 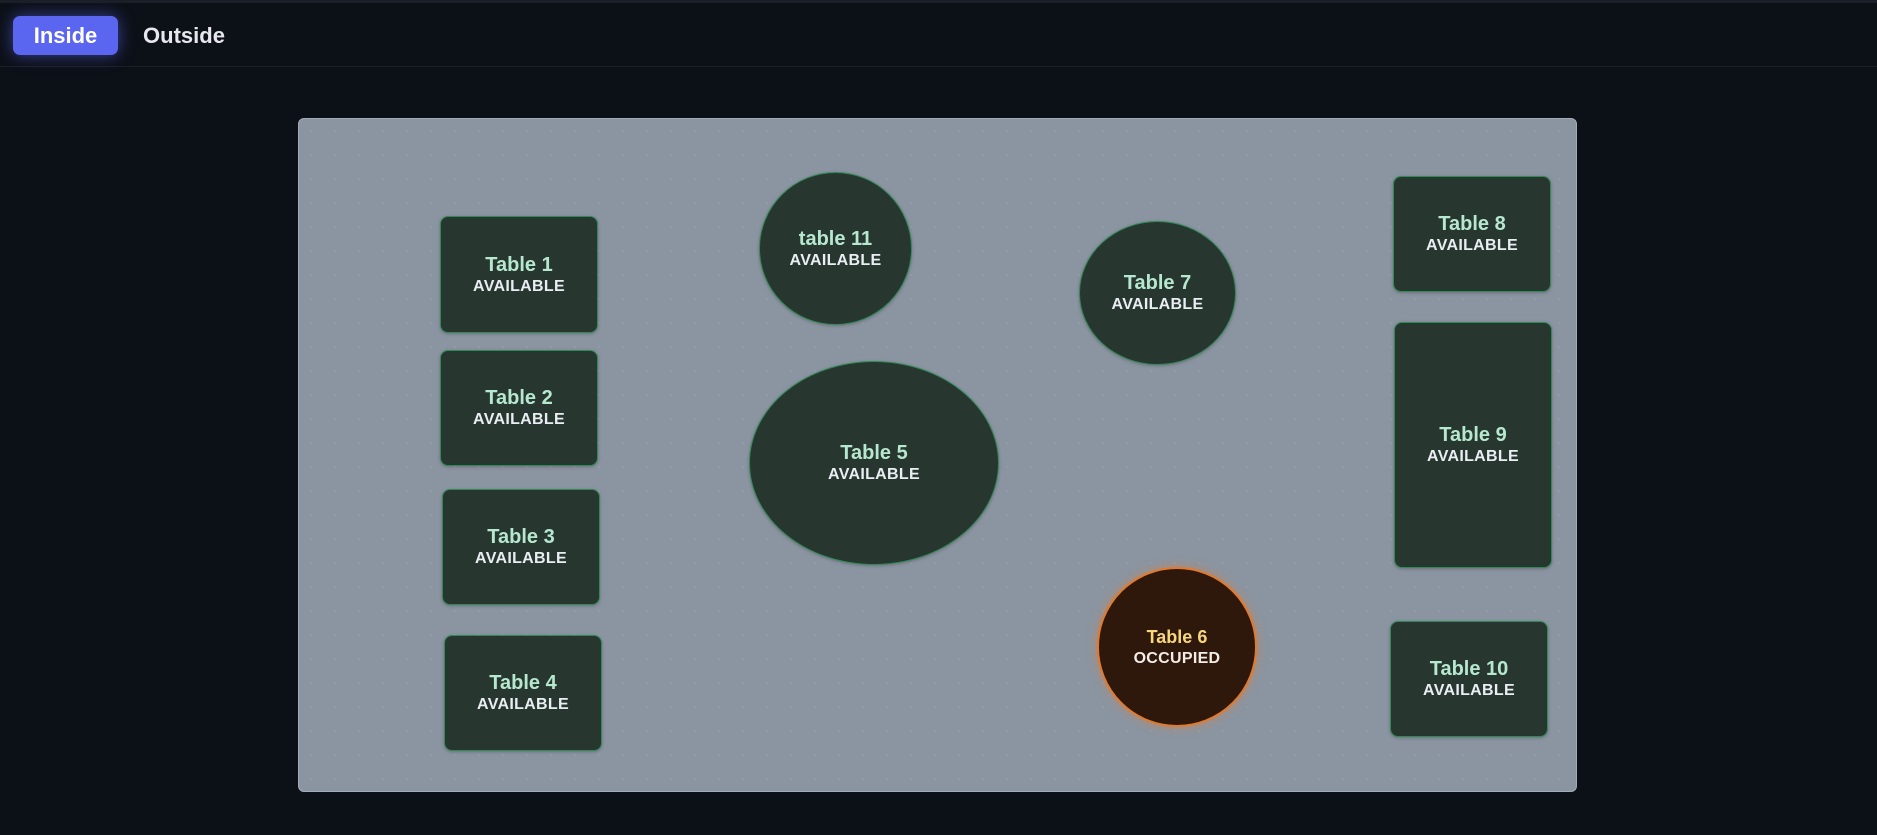 I want to click on table-6: Table 6 OCCUPIED, so click(x=1177, y=647).